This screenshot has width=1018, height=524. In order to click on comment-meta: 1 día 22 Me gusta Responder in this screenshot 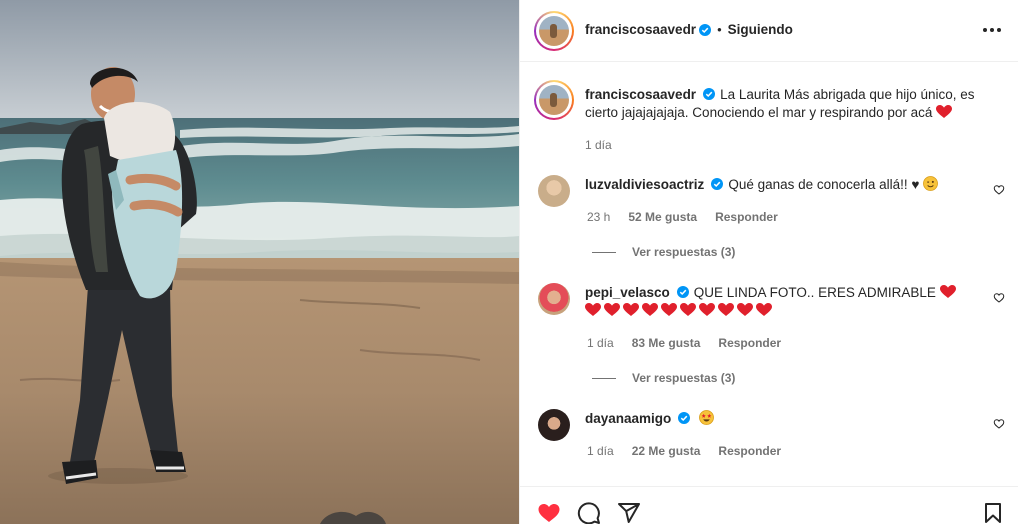, I will do `click(684, 451)`.